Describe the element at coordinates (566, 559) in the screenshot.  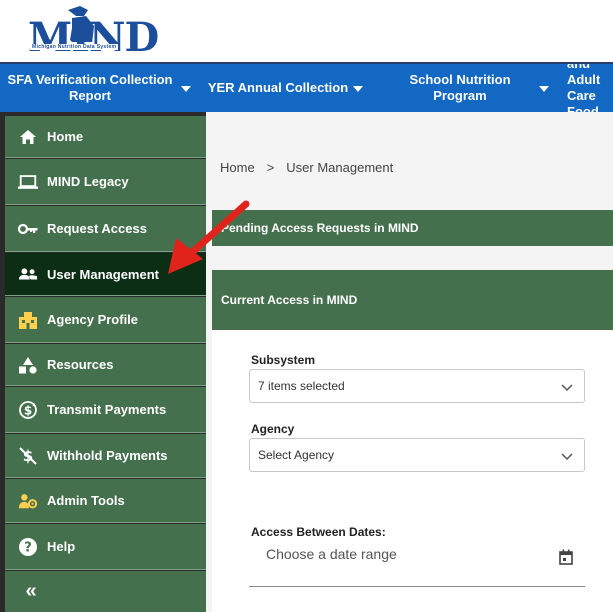
I see `calendar-icon` at that location.